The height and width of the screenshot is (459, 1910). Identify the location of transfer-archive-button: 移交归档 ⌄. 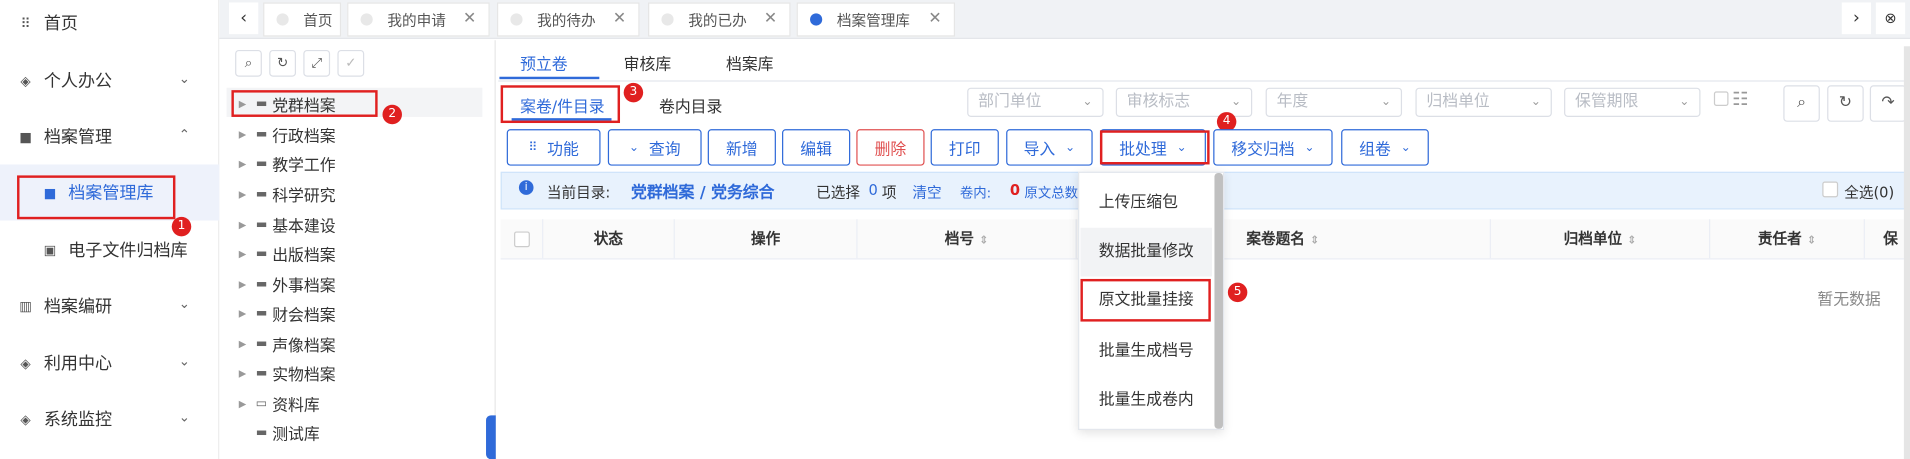
(1273, 147).